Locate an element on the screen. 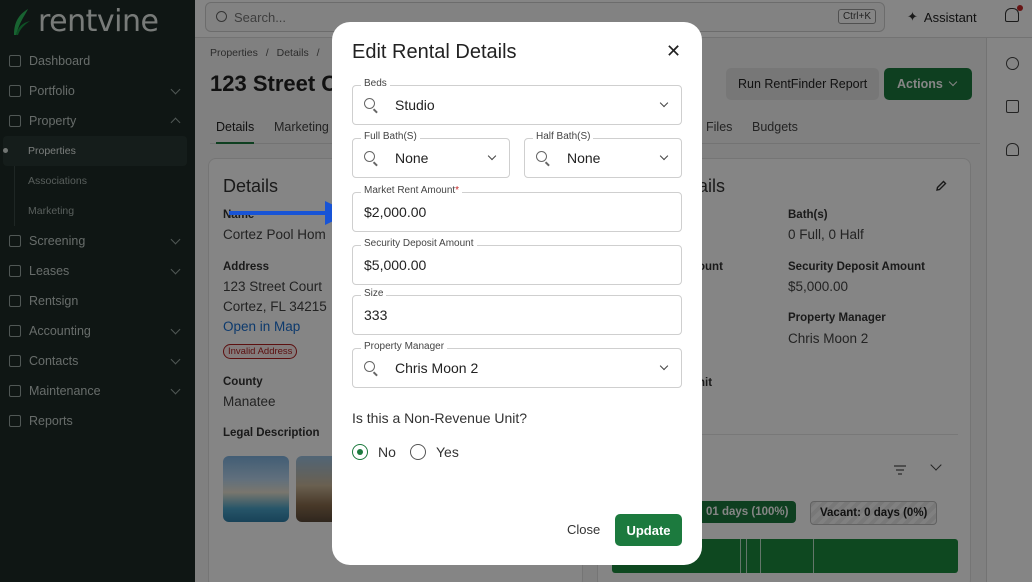  update-button: Update is located at coordinates (648, 530).